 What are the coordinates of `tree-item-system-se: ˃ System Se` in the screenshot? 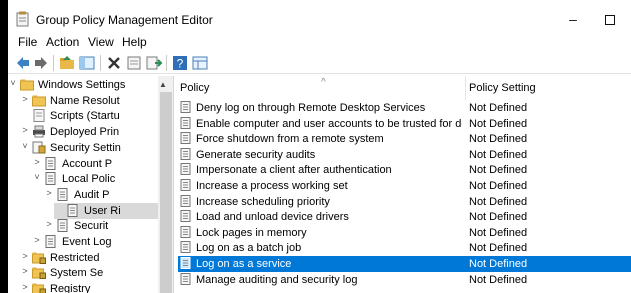 It's located at (89, 273).